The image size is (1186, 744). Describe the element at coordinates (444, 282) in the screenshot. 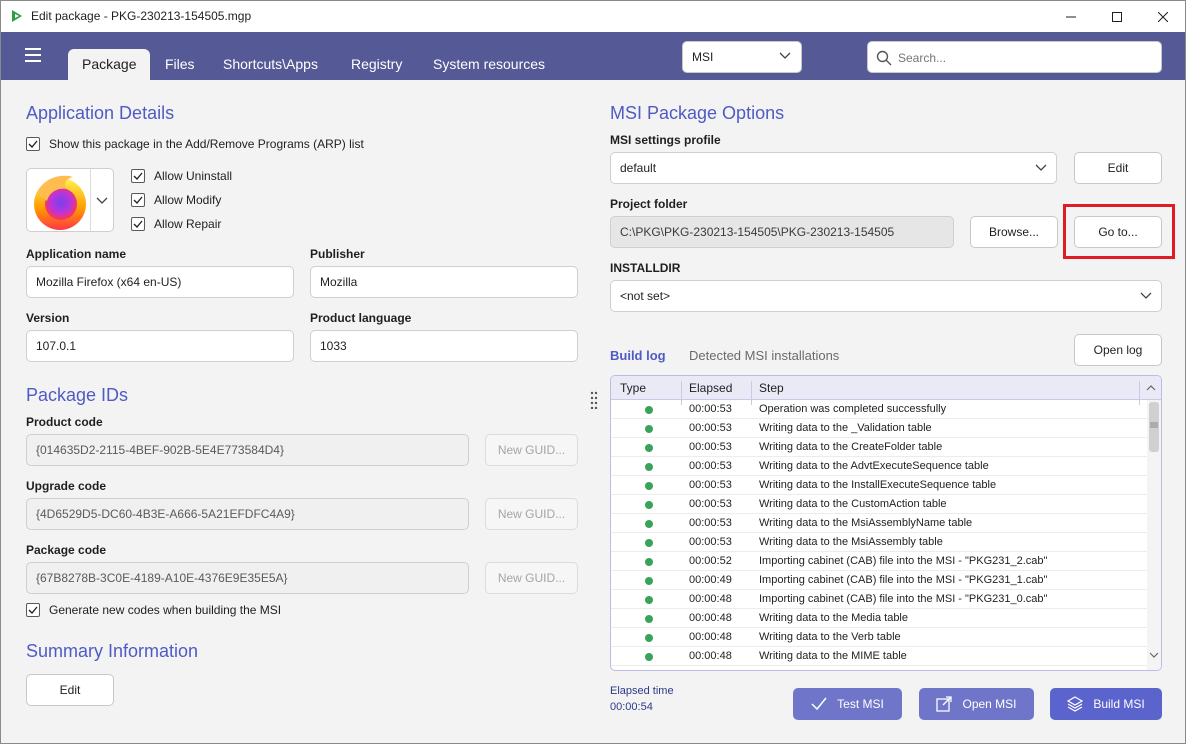

I see `publisher-field: Mozilla` at that location.